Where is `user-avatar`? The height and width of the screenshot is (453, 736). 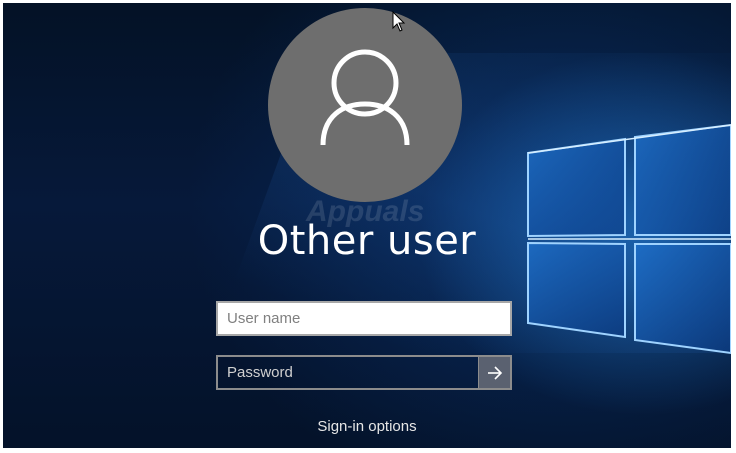 user-avatar is located at coordinates (365, 105).